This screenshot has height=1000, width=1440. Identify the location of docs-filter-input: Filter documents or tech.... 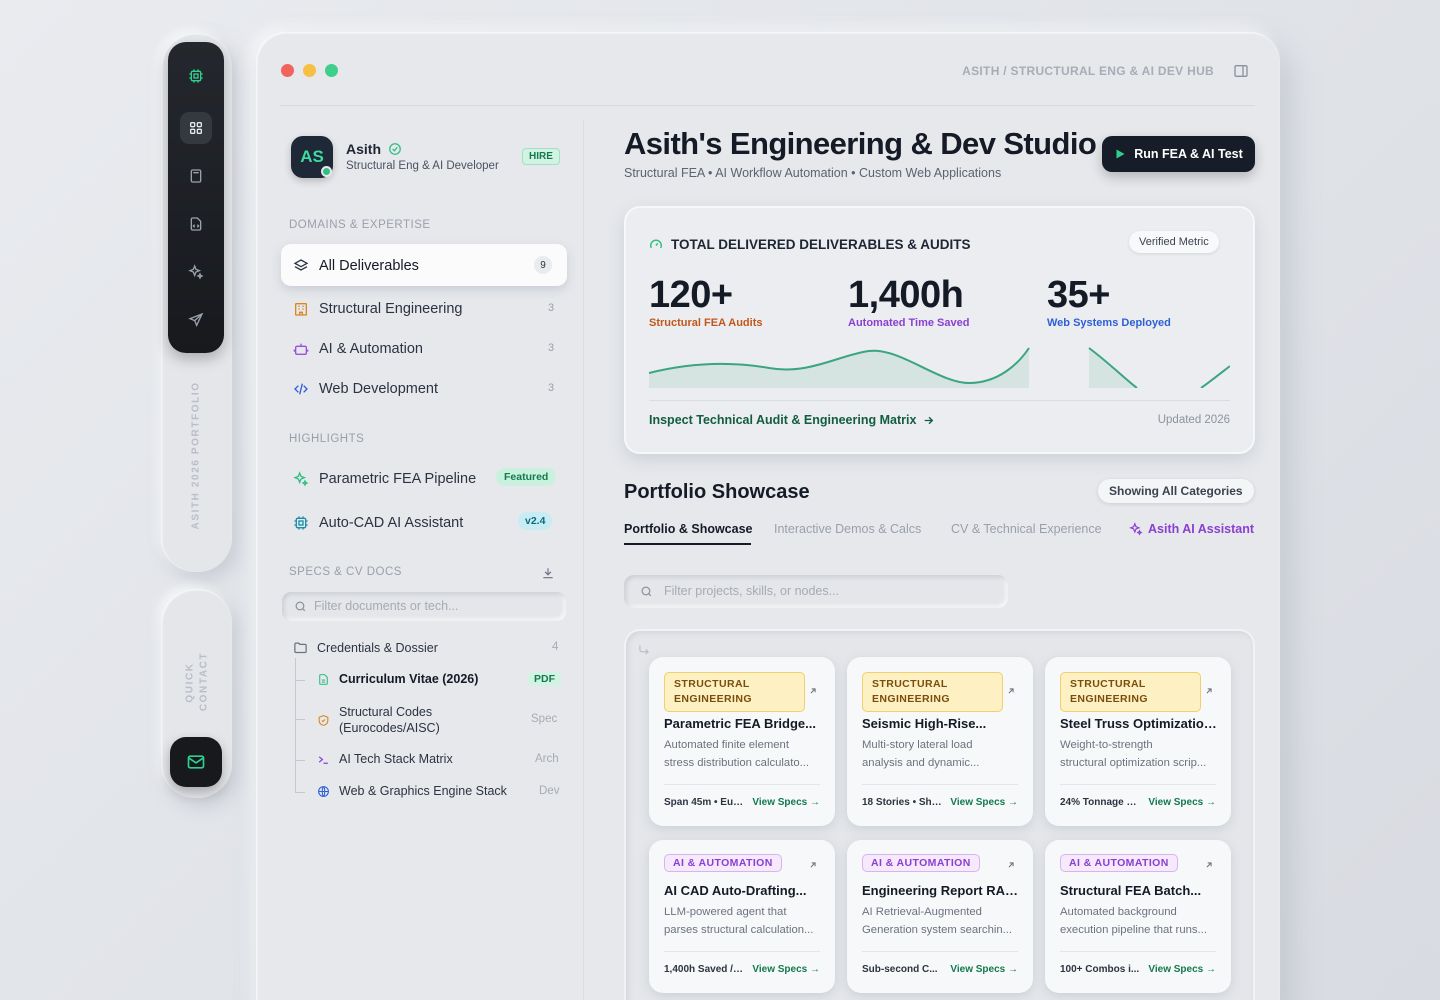
(424, 606).